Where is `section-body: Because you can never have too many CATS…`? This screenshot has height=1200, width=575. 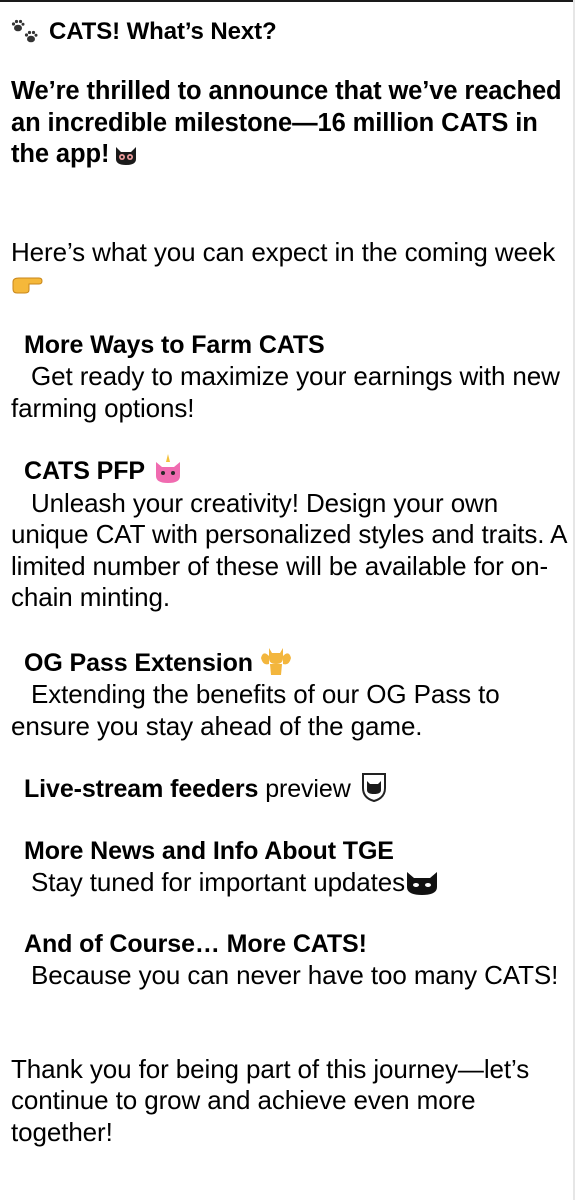 section-body: Because you can never have too many CATS… is located at coordinates (295, 975).